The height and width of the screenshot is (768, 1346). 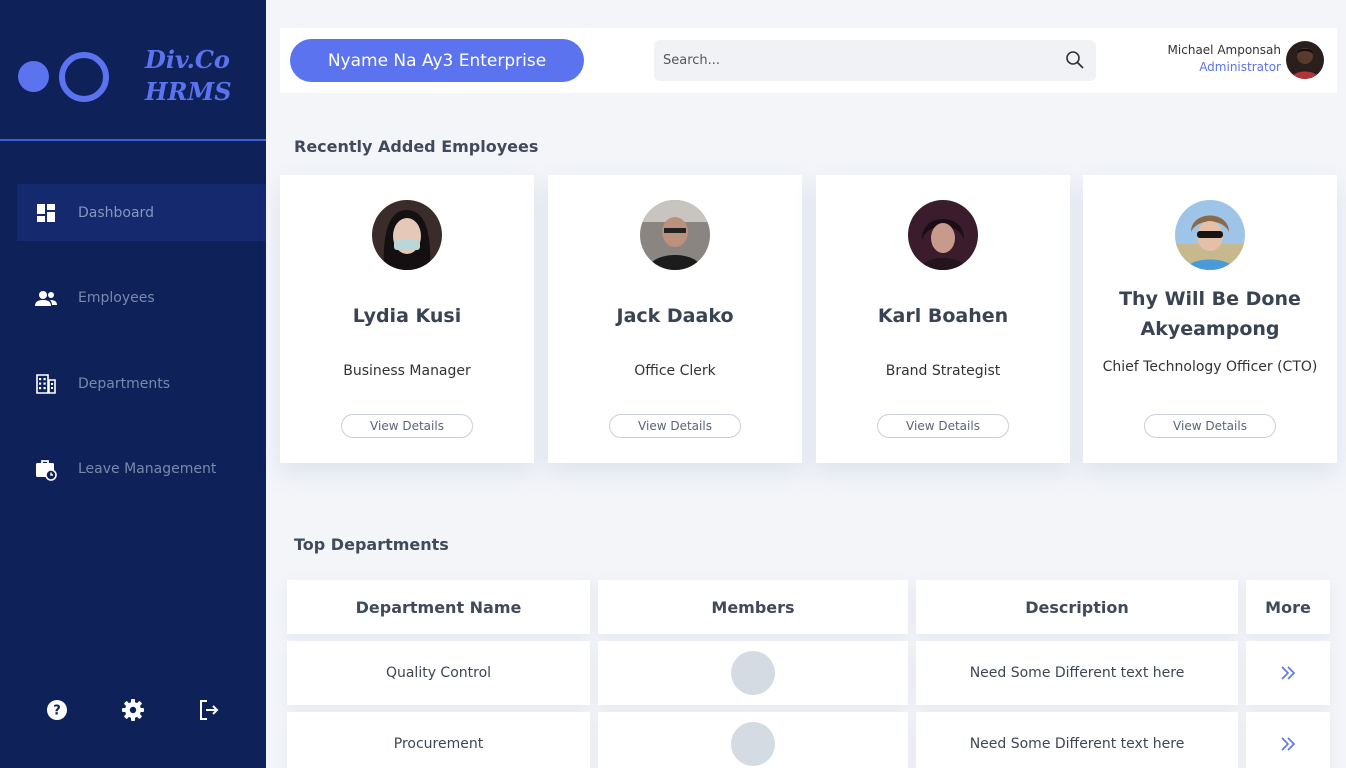 I want to click on sidebar-item-label: Leave Management, so click(x=147, y=469).